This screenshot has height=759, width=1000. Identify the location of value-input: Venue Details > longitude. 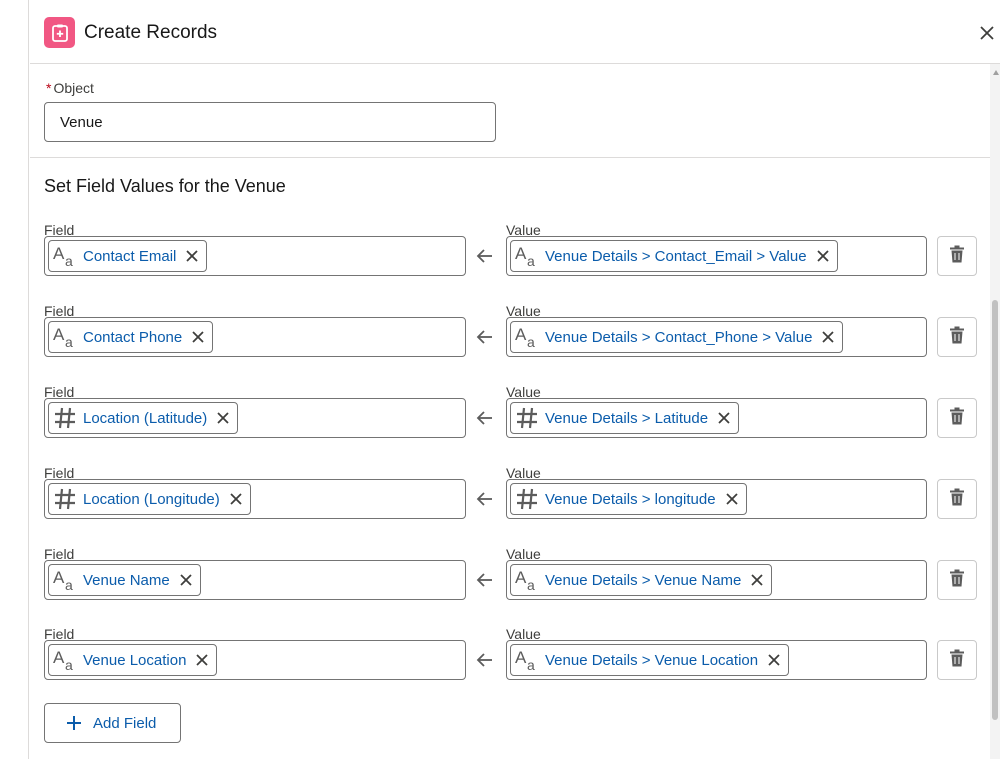
(716, 499).